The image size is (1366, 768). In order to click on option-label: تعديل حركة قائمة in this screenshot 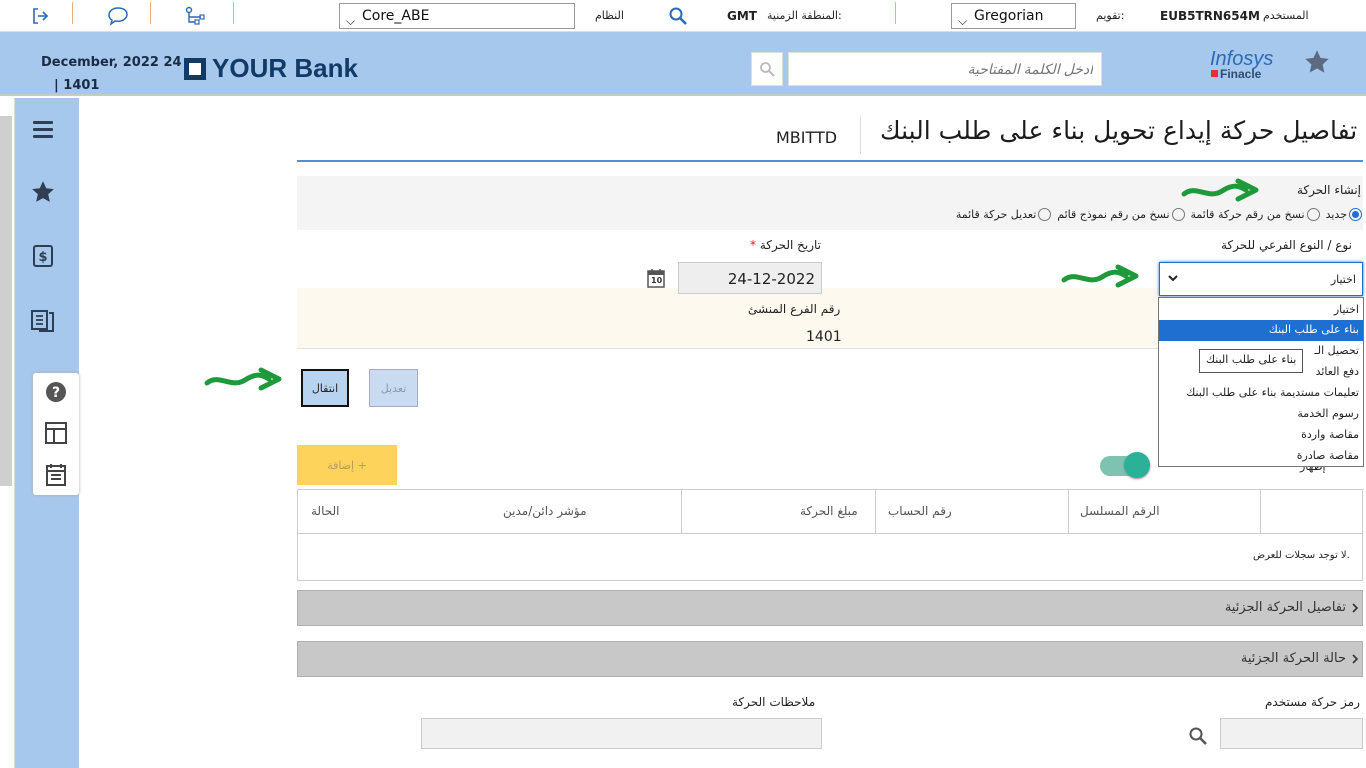, I will do `click(996, 214)`.